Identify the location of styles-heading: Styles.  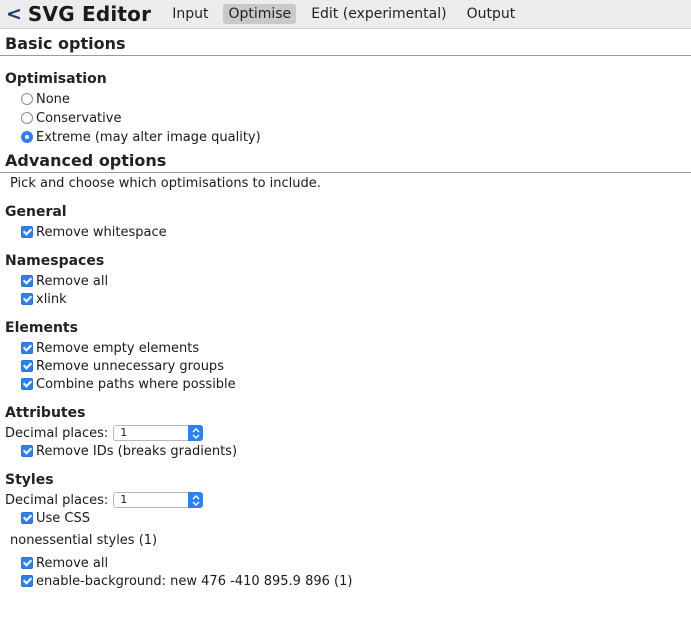
(29, 480).